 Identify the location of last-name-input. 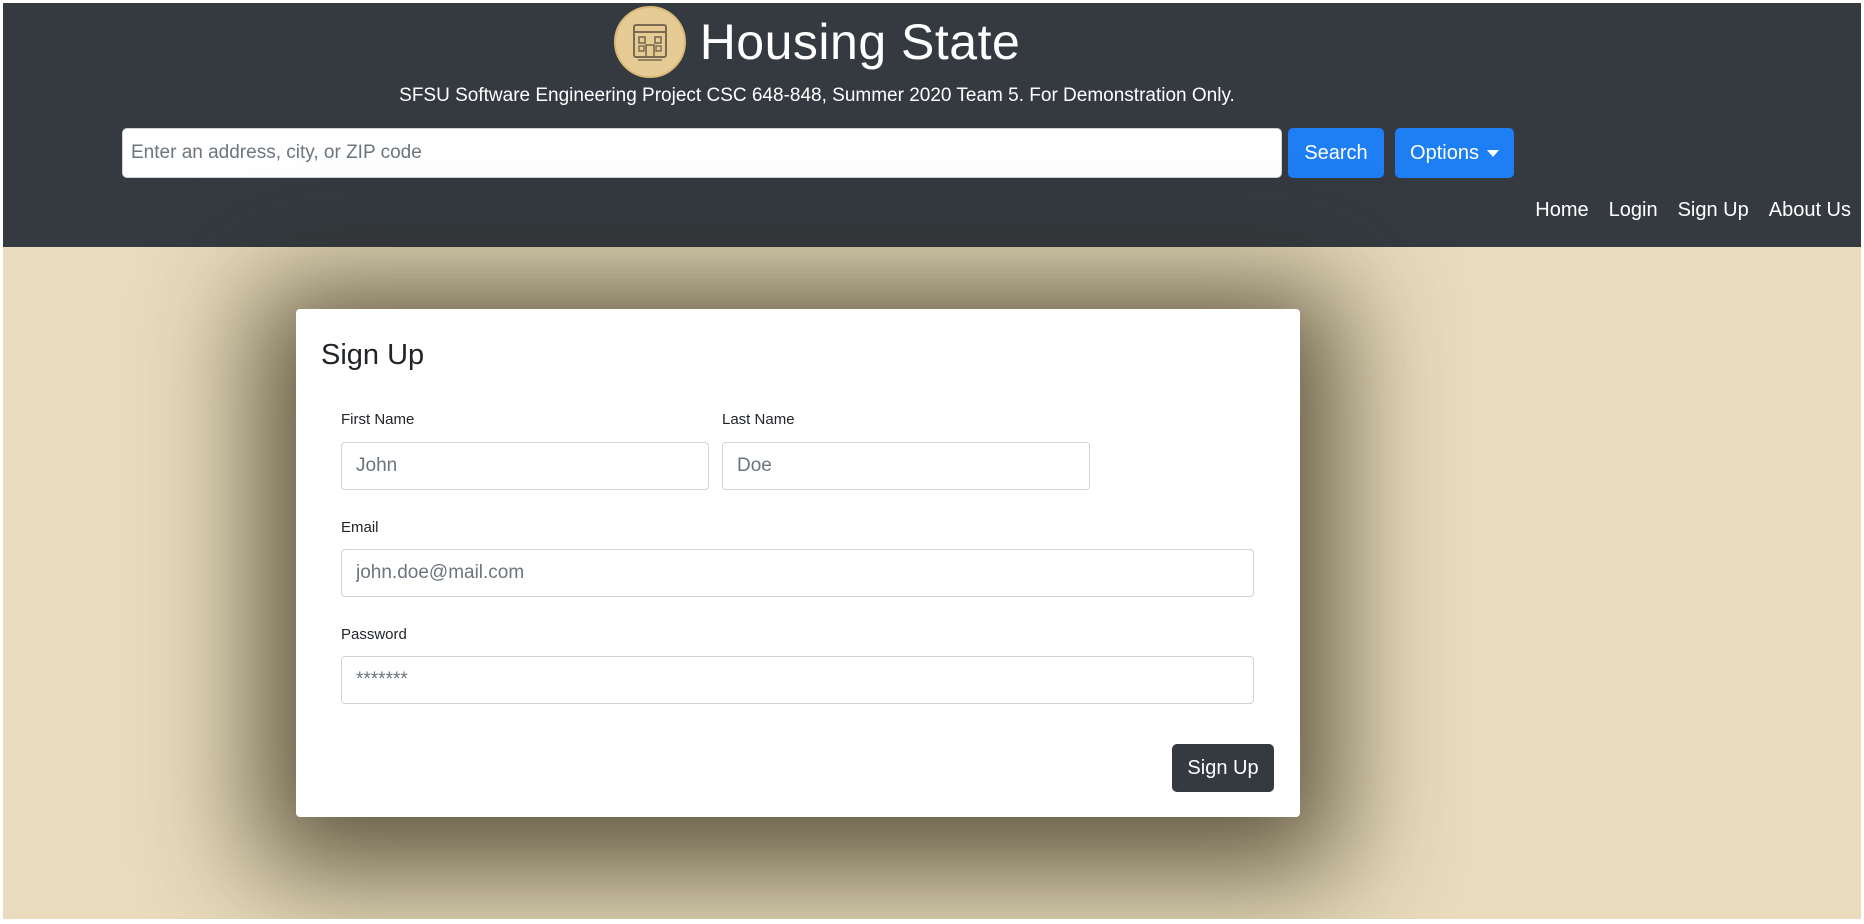
(906, 466).